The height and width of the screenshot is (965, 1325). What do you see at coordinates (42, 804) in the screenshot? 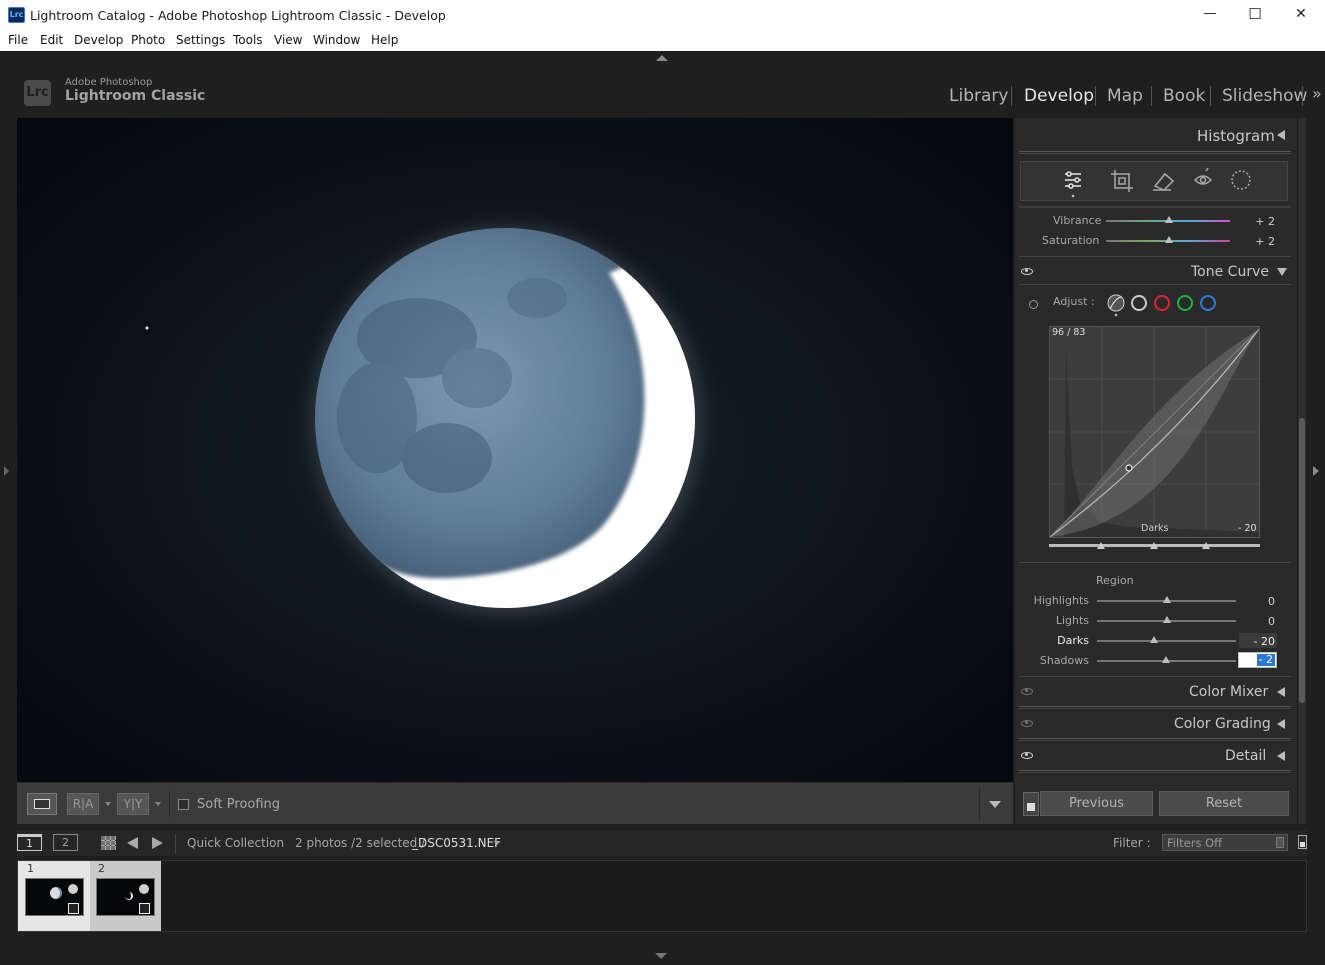
I see `loupe-view-button` at bounding box center [42, 804].